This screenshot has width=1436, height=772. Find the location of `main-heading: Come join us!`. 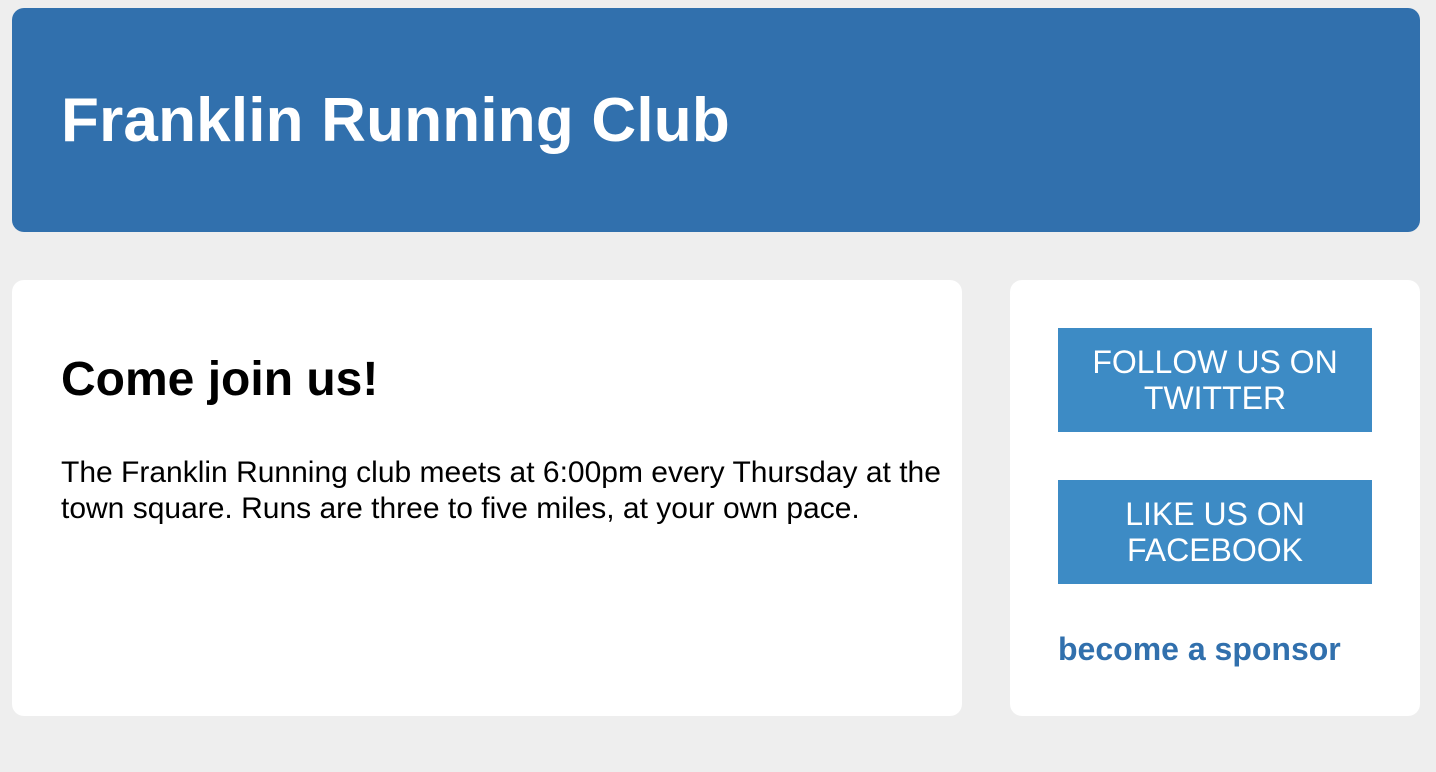

main-heading: Come join us! is located at coordinates (220, 379).